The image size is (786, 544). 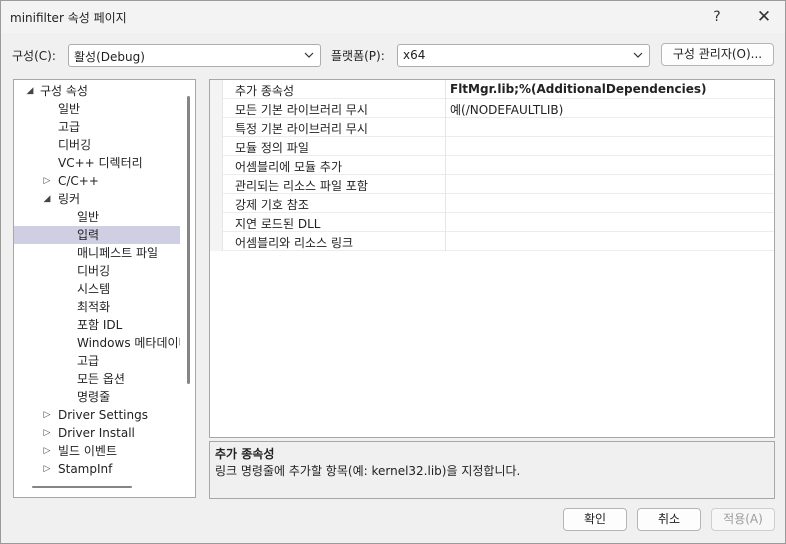 What do you see at coordinates (118, 253) in the screenshot?
I see `tree-item-label: 매니페스트 파일` at bounding box center [118, 253].